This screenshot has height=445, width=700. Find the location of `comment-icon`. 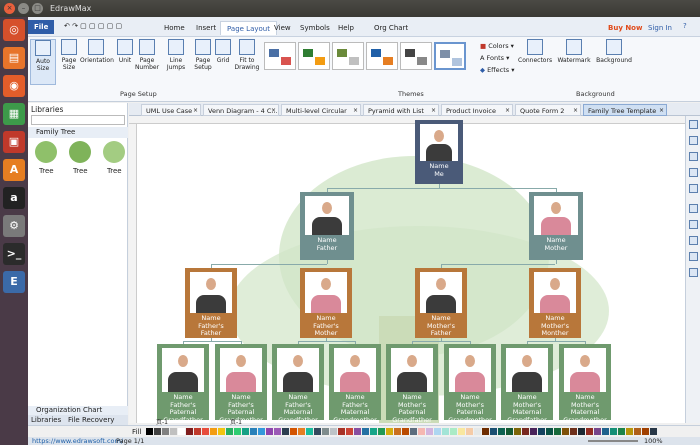

comment-icon is located at coordinates (693, 256).